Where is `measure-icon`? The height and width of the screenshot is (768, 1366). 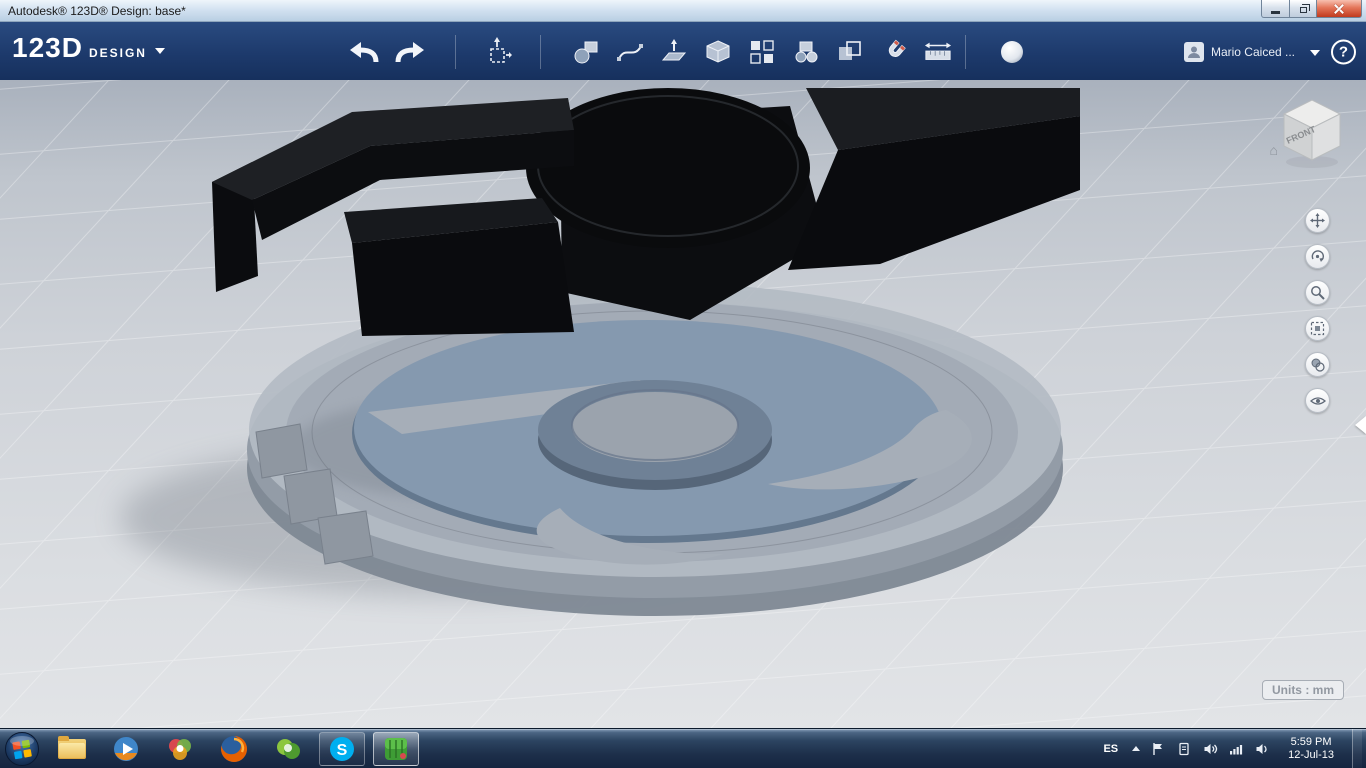 measure-icon is located at coordinates (938, 51).